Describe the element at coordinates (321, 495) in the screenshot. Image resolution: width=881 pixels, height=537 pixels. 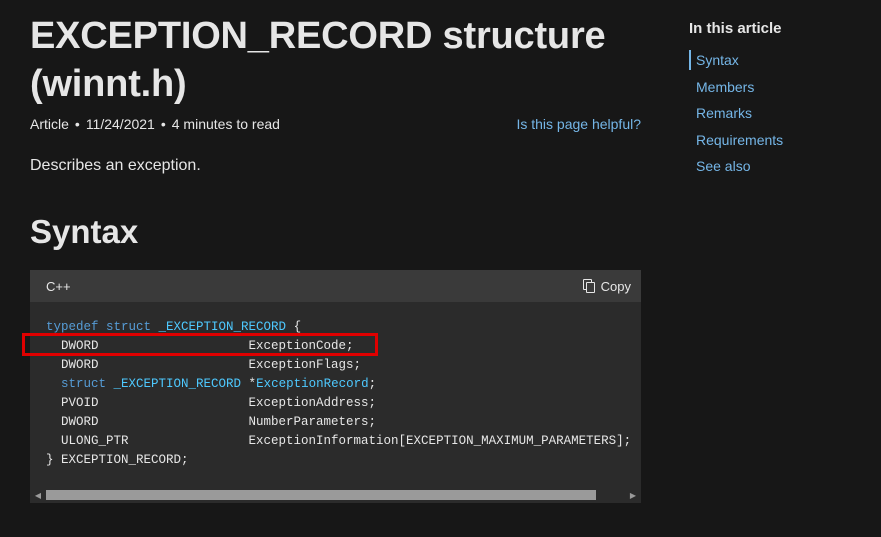
I see `scrollbar-thumb` at that location.